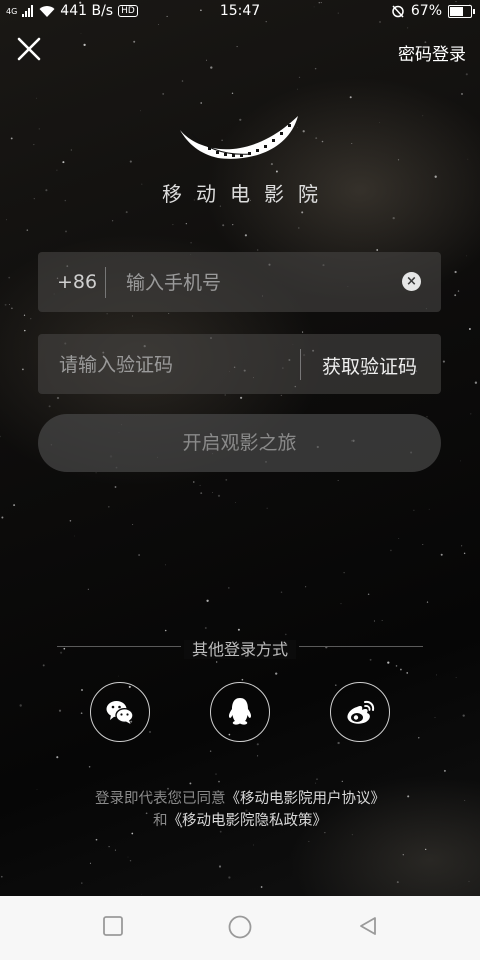 This screenshot has height=960, width=480. Describe the element at coordinates (248, 821) in the screenshot. I see `privacy-policy-link: 《移动电影院隐私政策》` at that location.